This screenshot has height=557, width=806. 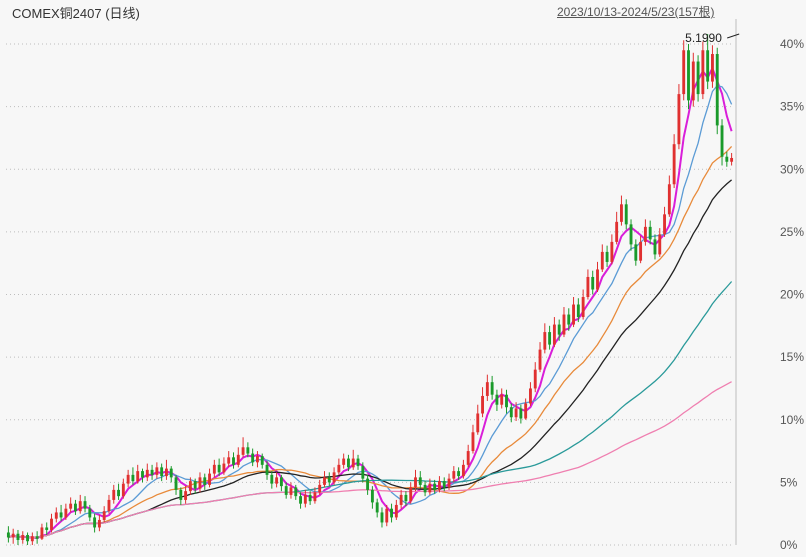 I want to click on y-tick-label: 20%, so click(x=792, y=295).